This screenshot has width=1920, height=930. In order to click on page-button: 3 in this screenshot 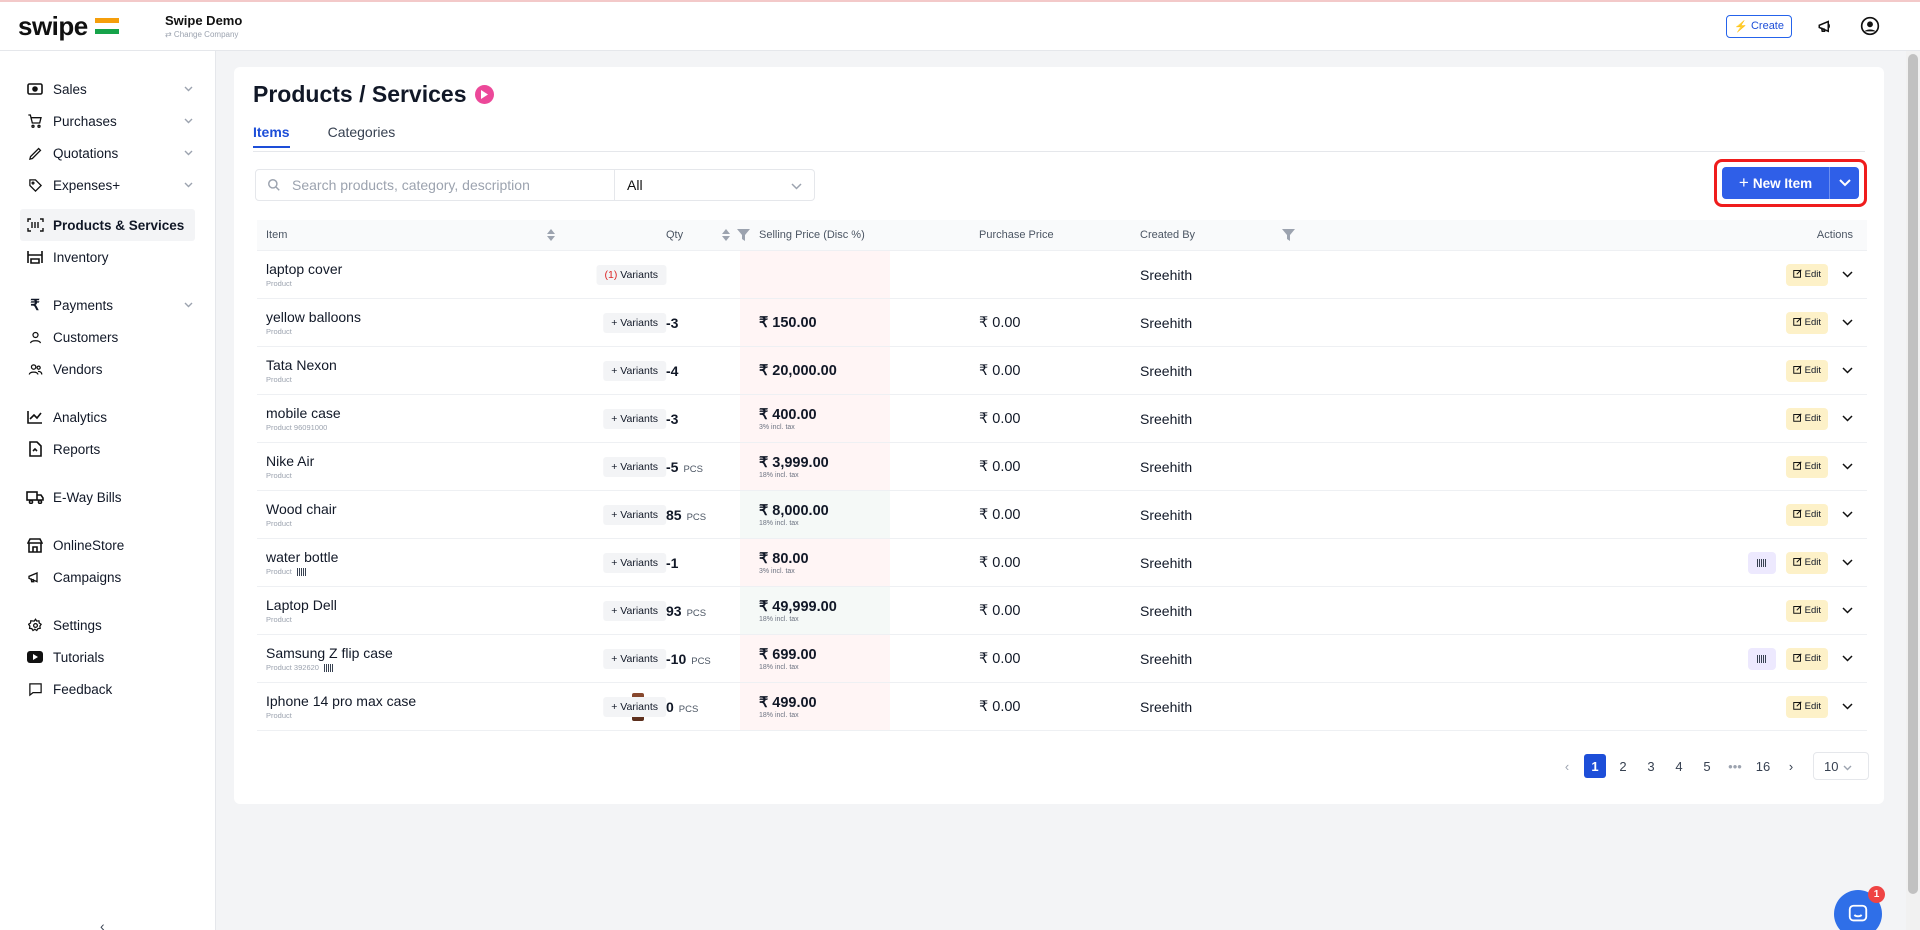, I will do `click(1651, 766)`.